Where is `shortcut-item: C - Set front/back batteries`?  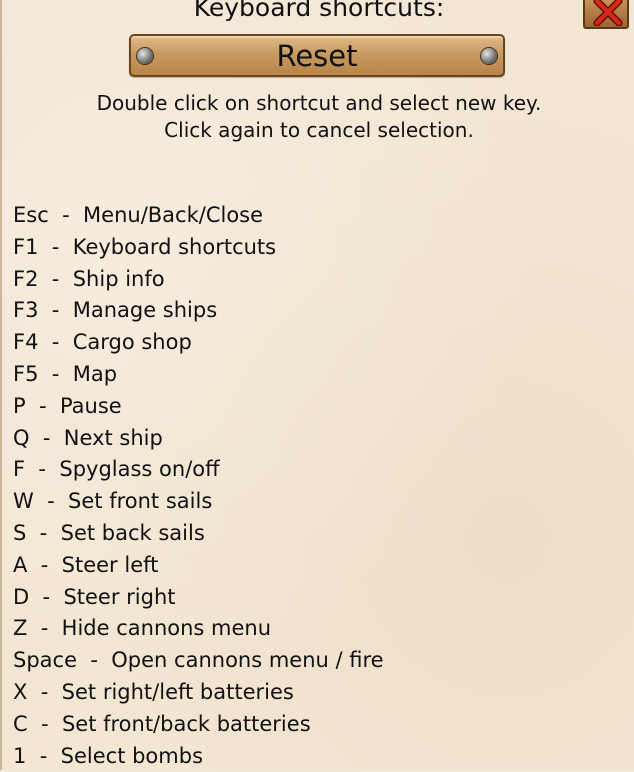
shortcut-item: C - Set front/back batteries is located at coordinates (198, 725).